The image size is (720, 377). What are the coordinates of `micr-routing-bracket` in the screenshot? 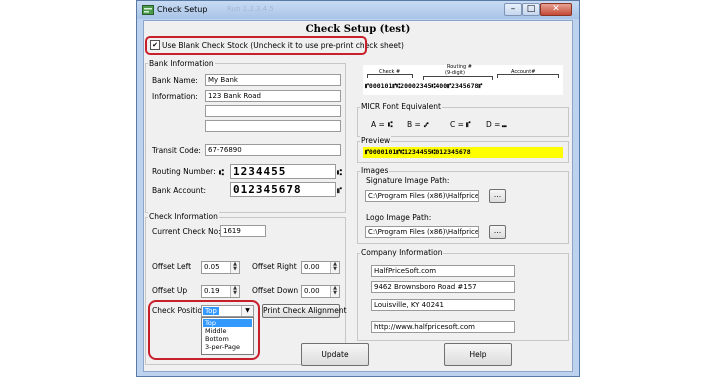 It's located at (458, 78).